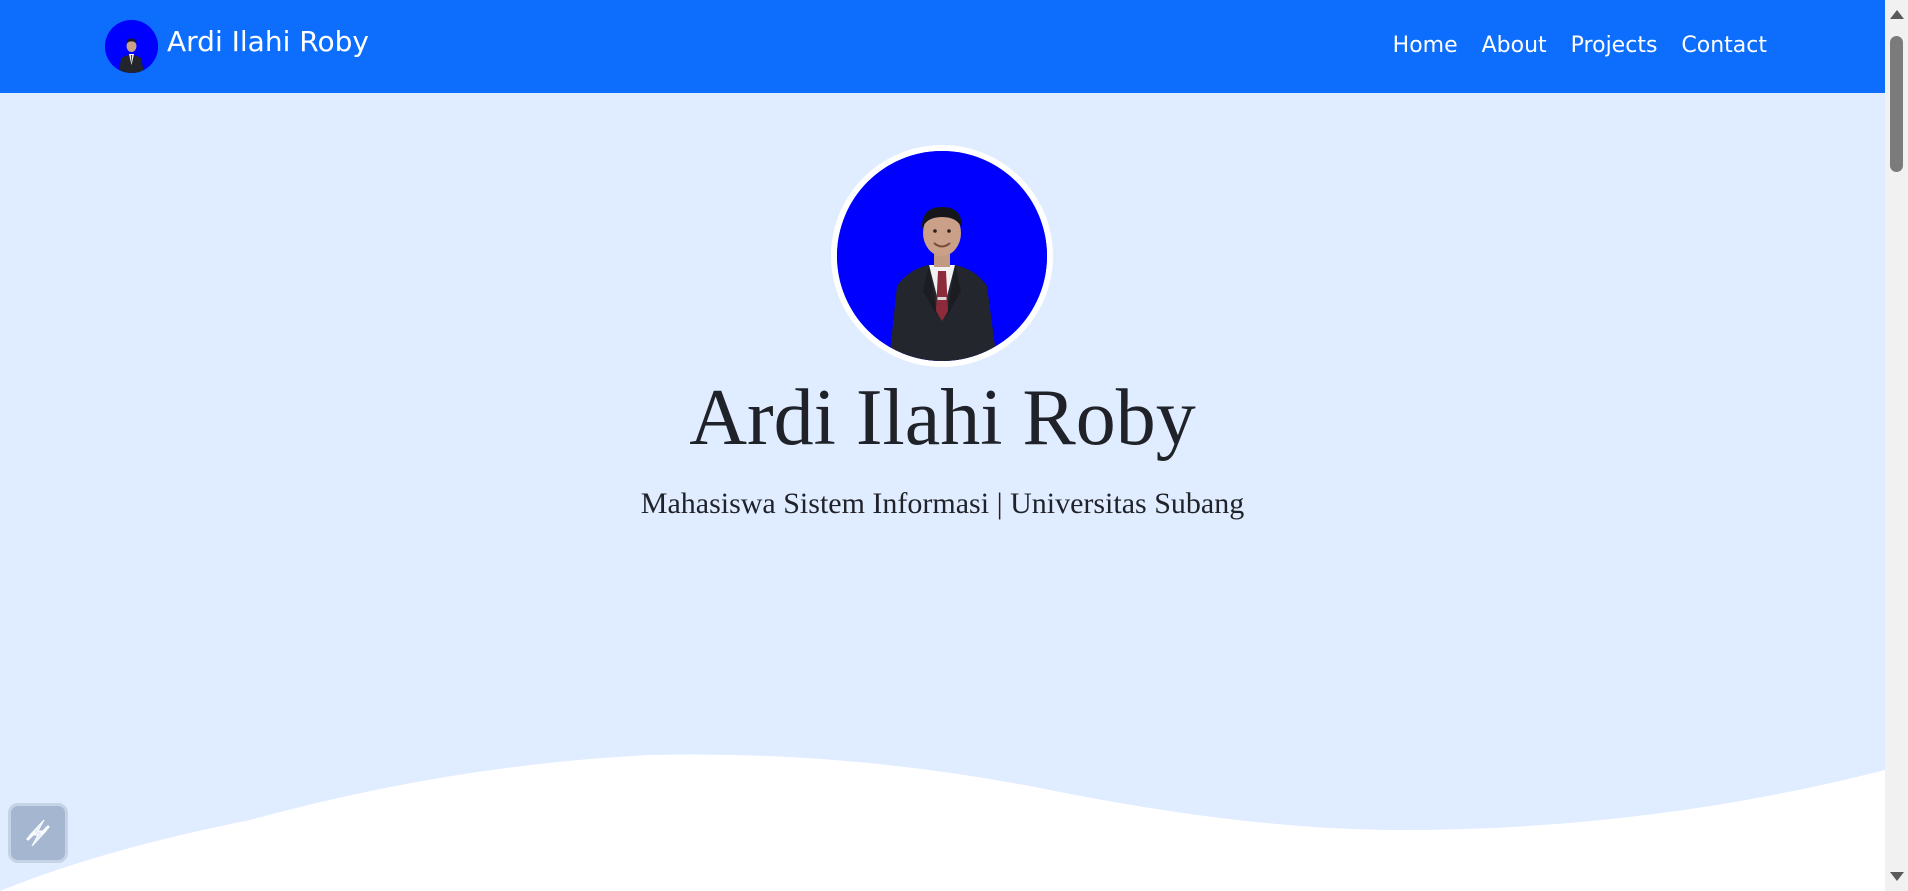 The image size is (1908, 891). Describe the element at coordinates (1514, 45) in the screenshot. I see `nav-link-about: About` at that location.